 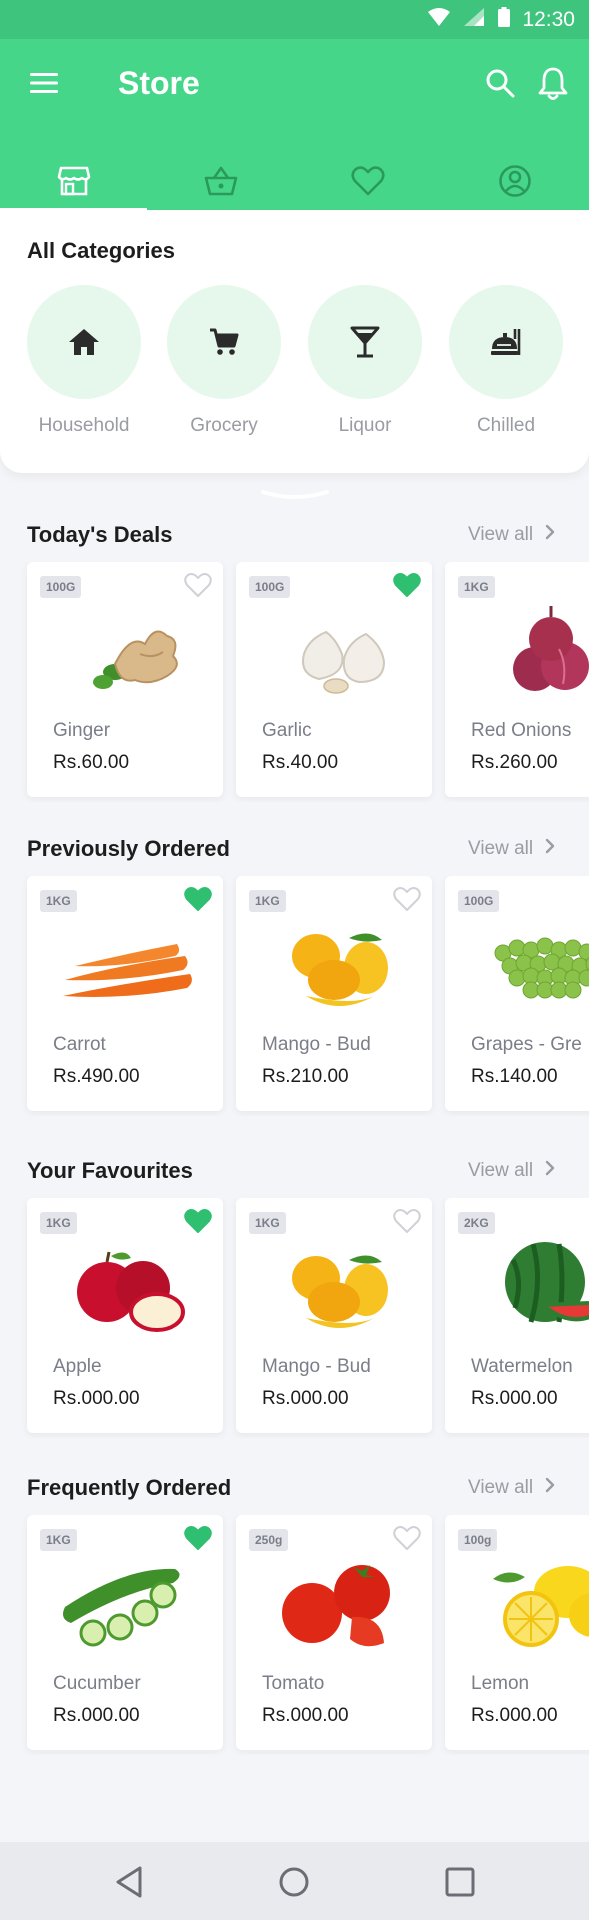 I want to click on product-name: Garlic, so click(x=287, y=730).